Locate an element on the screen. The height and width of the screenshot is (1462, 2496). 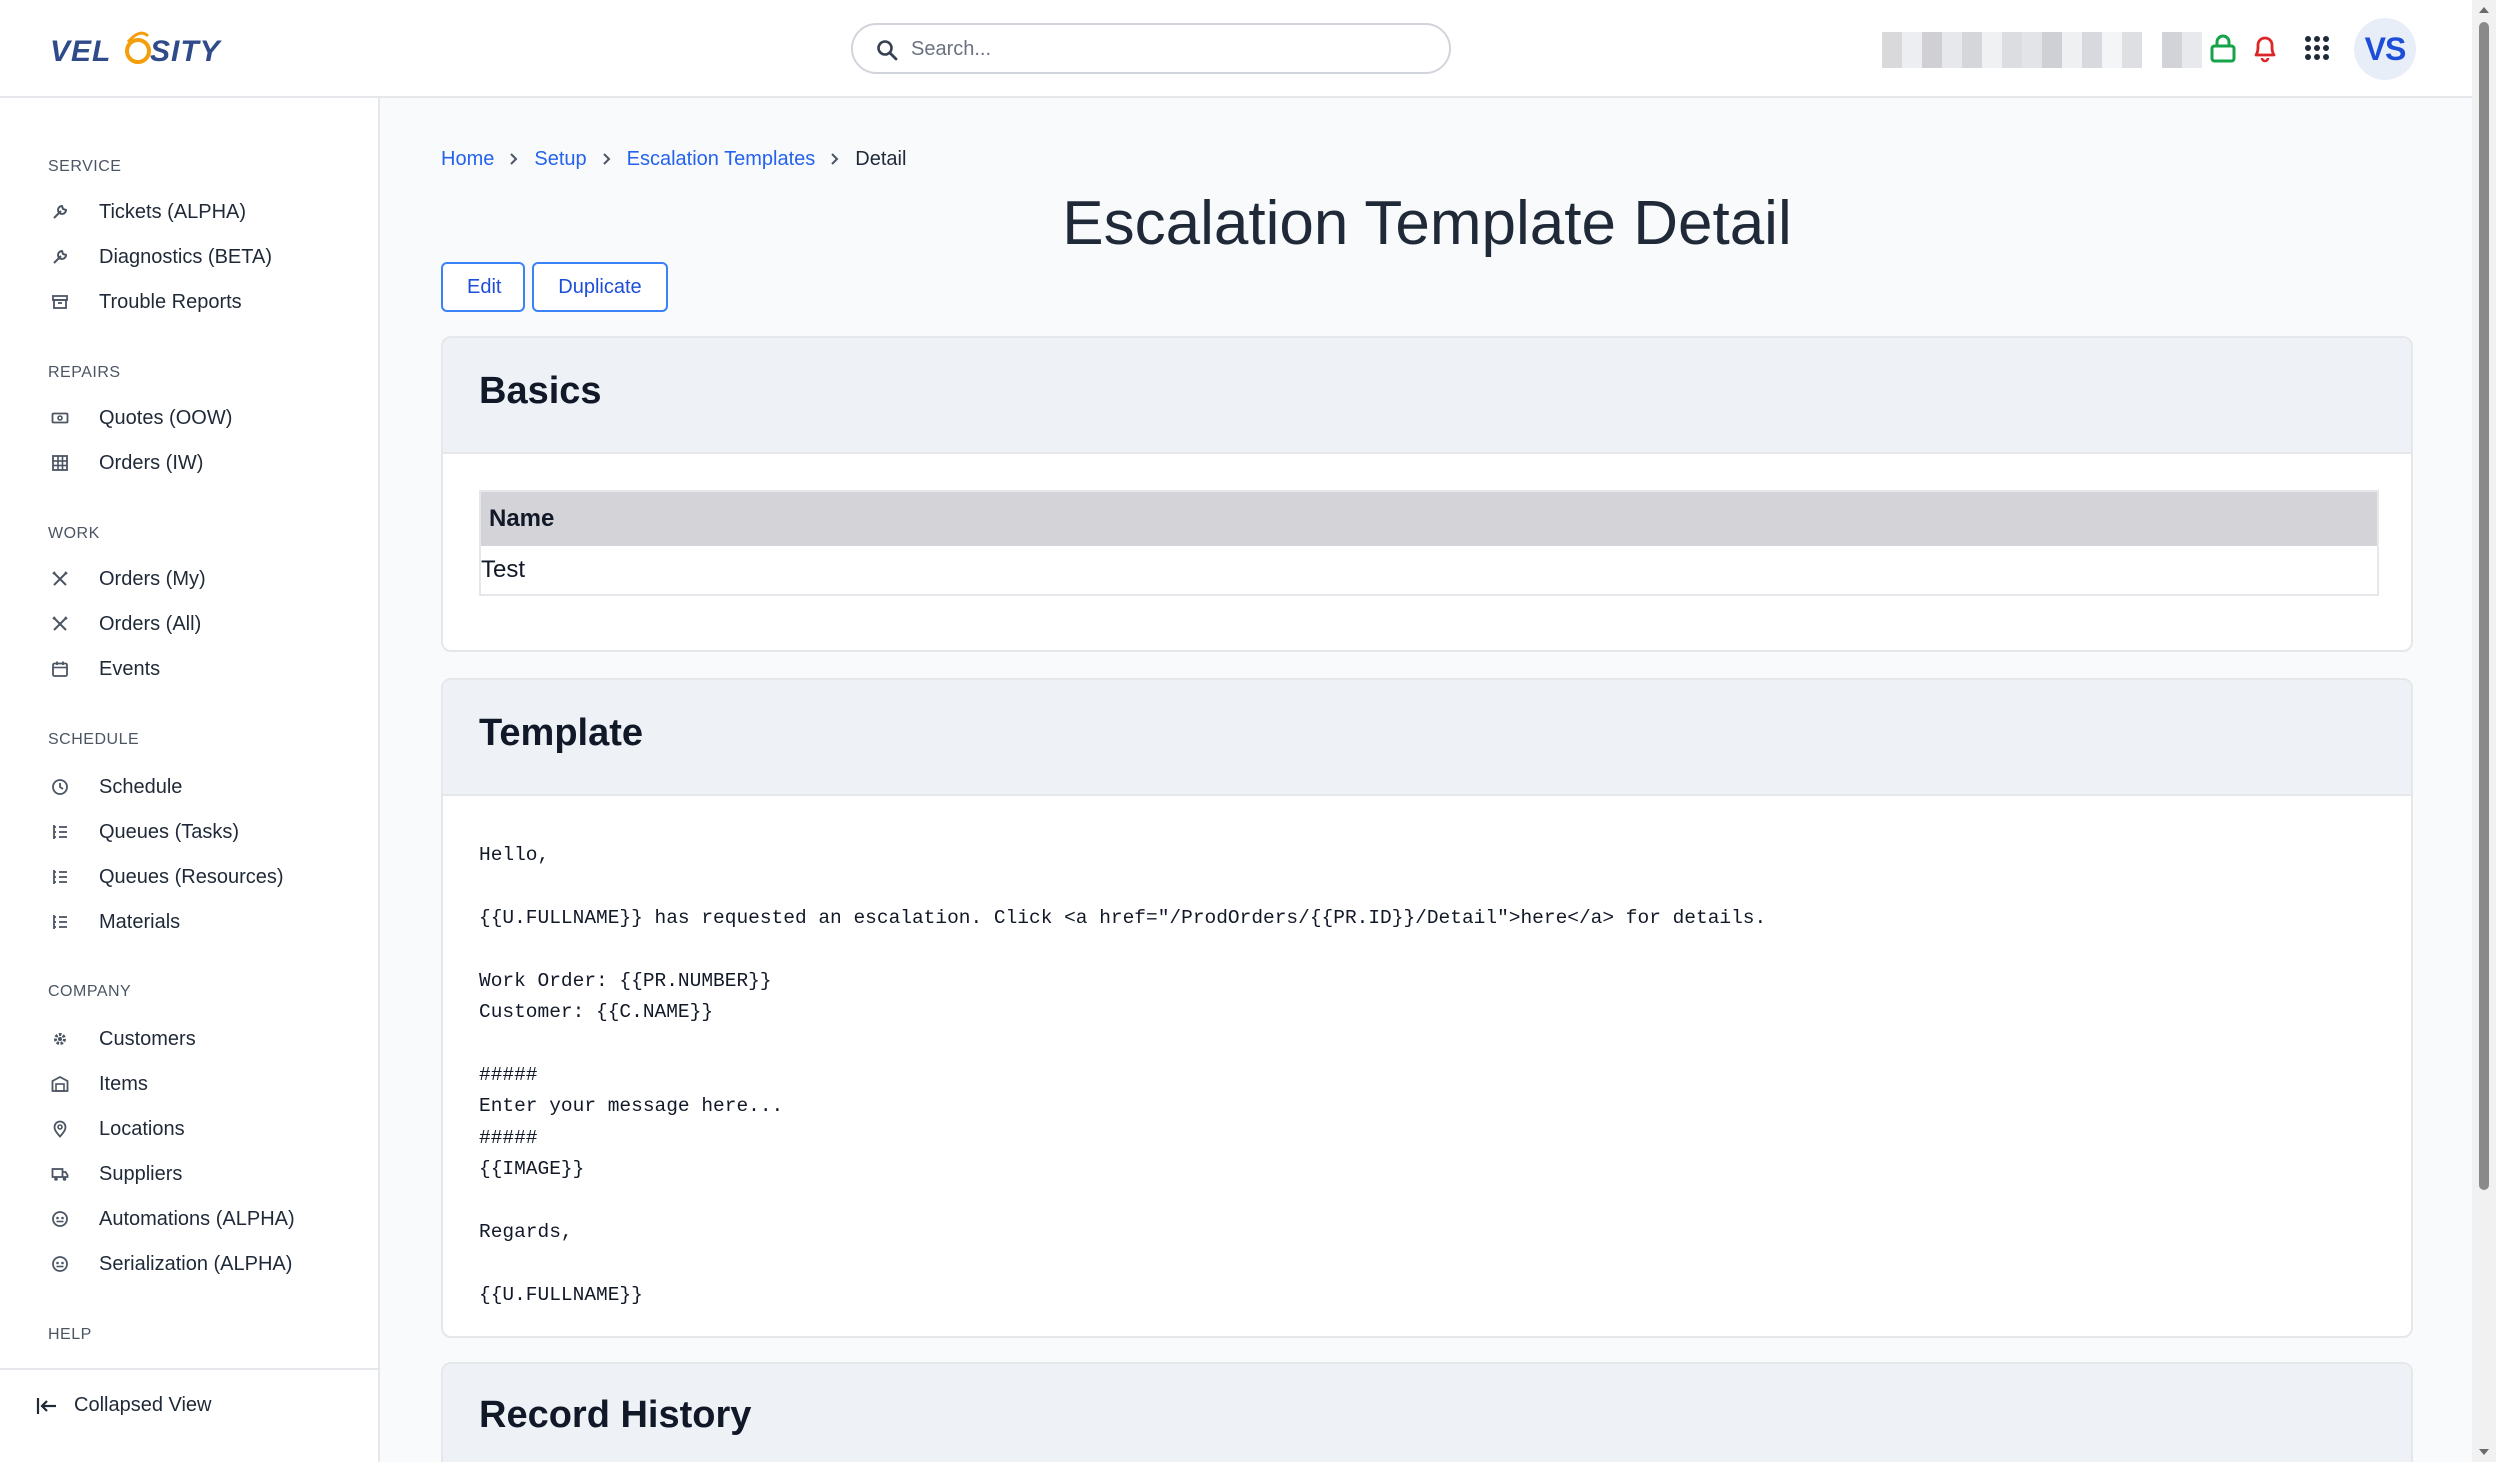
calendar-icon is located at coordinates (60, 669).